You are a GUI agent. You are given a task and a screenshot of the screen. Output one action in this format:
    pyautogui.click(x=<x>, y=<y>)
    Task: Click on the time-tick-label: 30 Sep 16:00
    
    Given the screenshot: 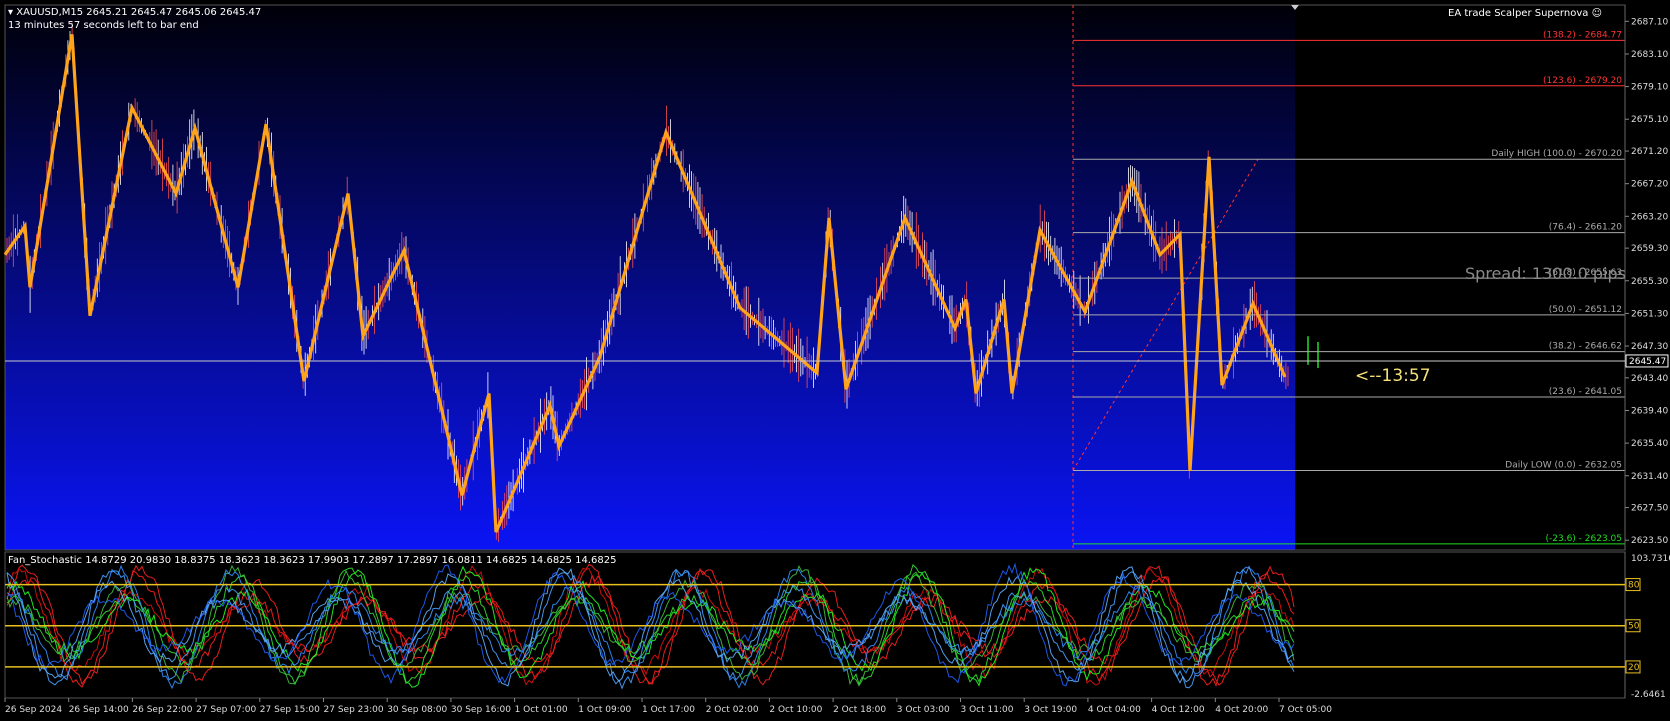 What is the action you would take?
    pyautogui.click(x=481, y=710)
    